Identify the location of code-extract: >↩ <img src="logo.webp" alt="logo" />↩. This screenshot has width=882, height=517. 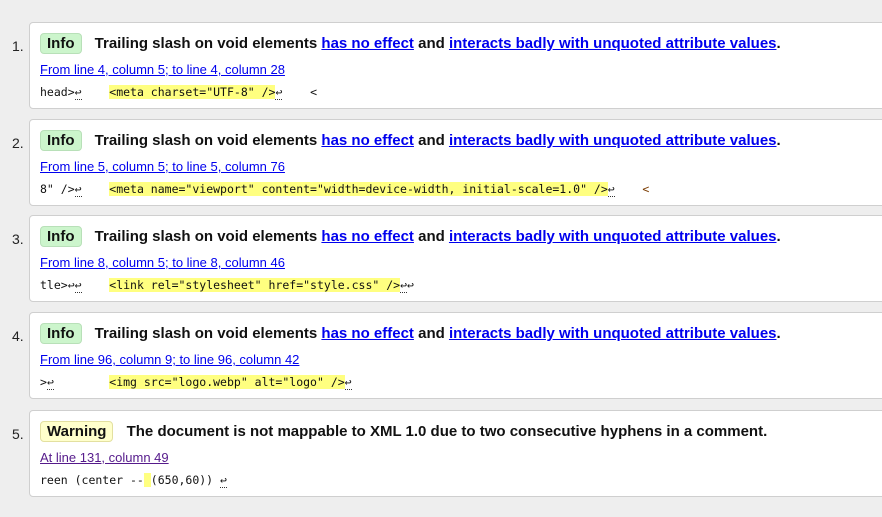
(196, 382).